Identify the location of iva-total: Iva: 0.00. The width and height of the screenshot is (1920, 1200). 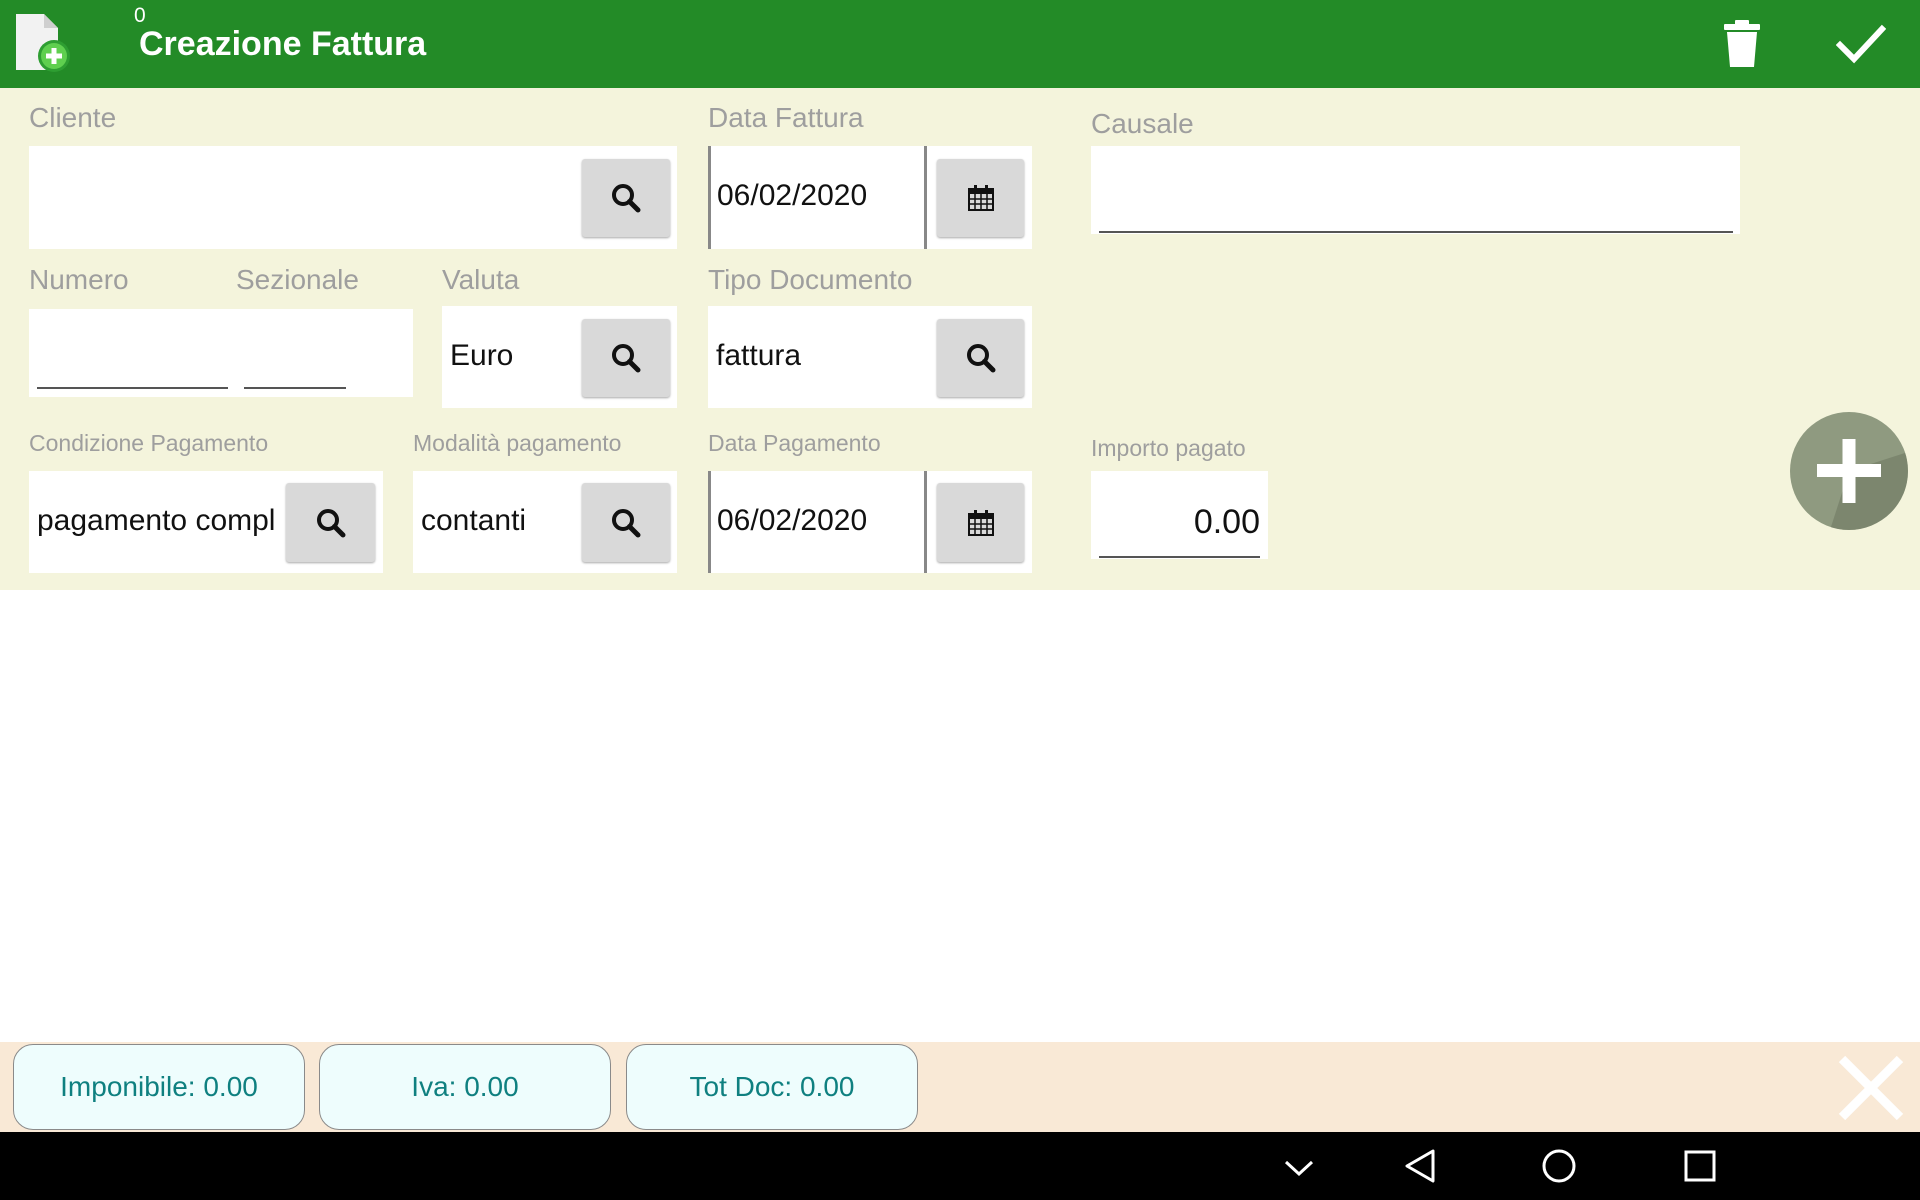
(465, 1087).